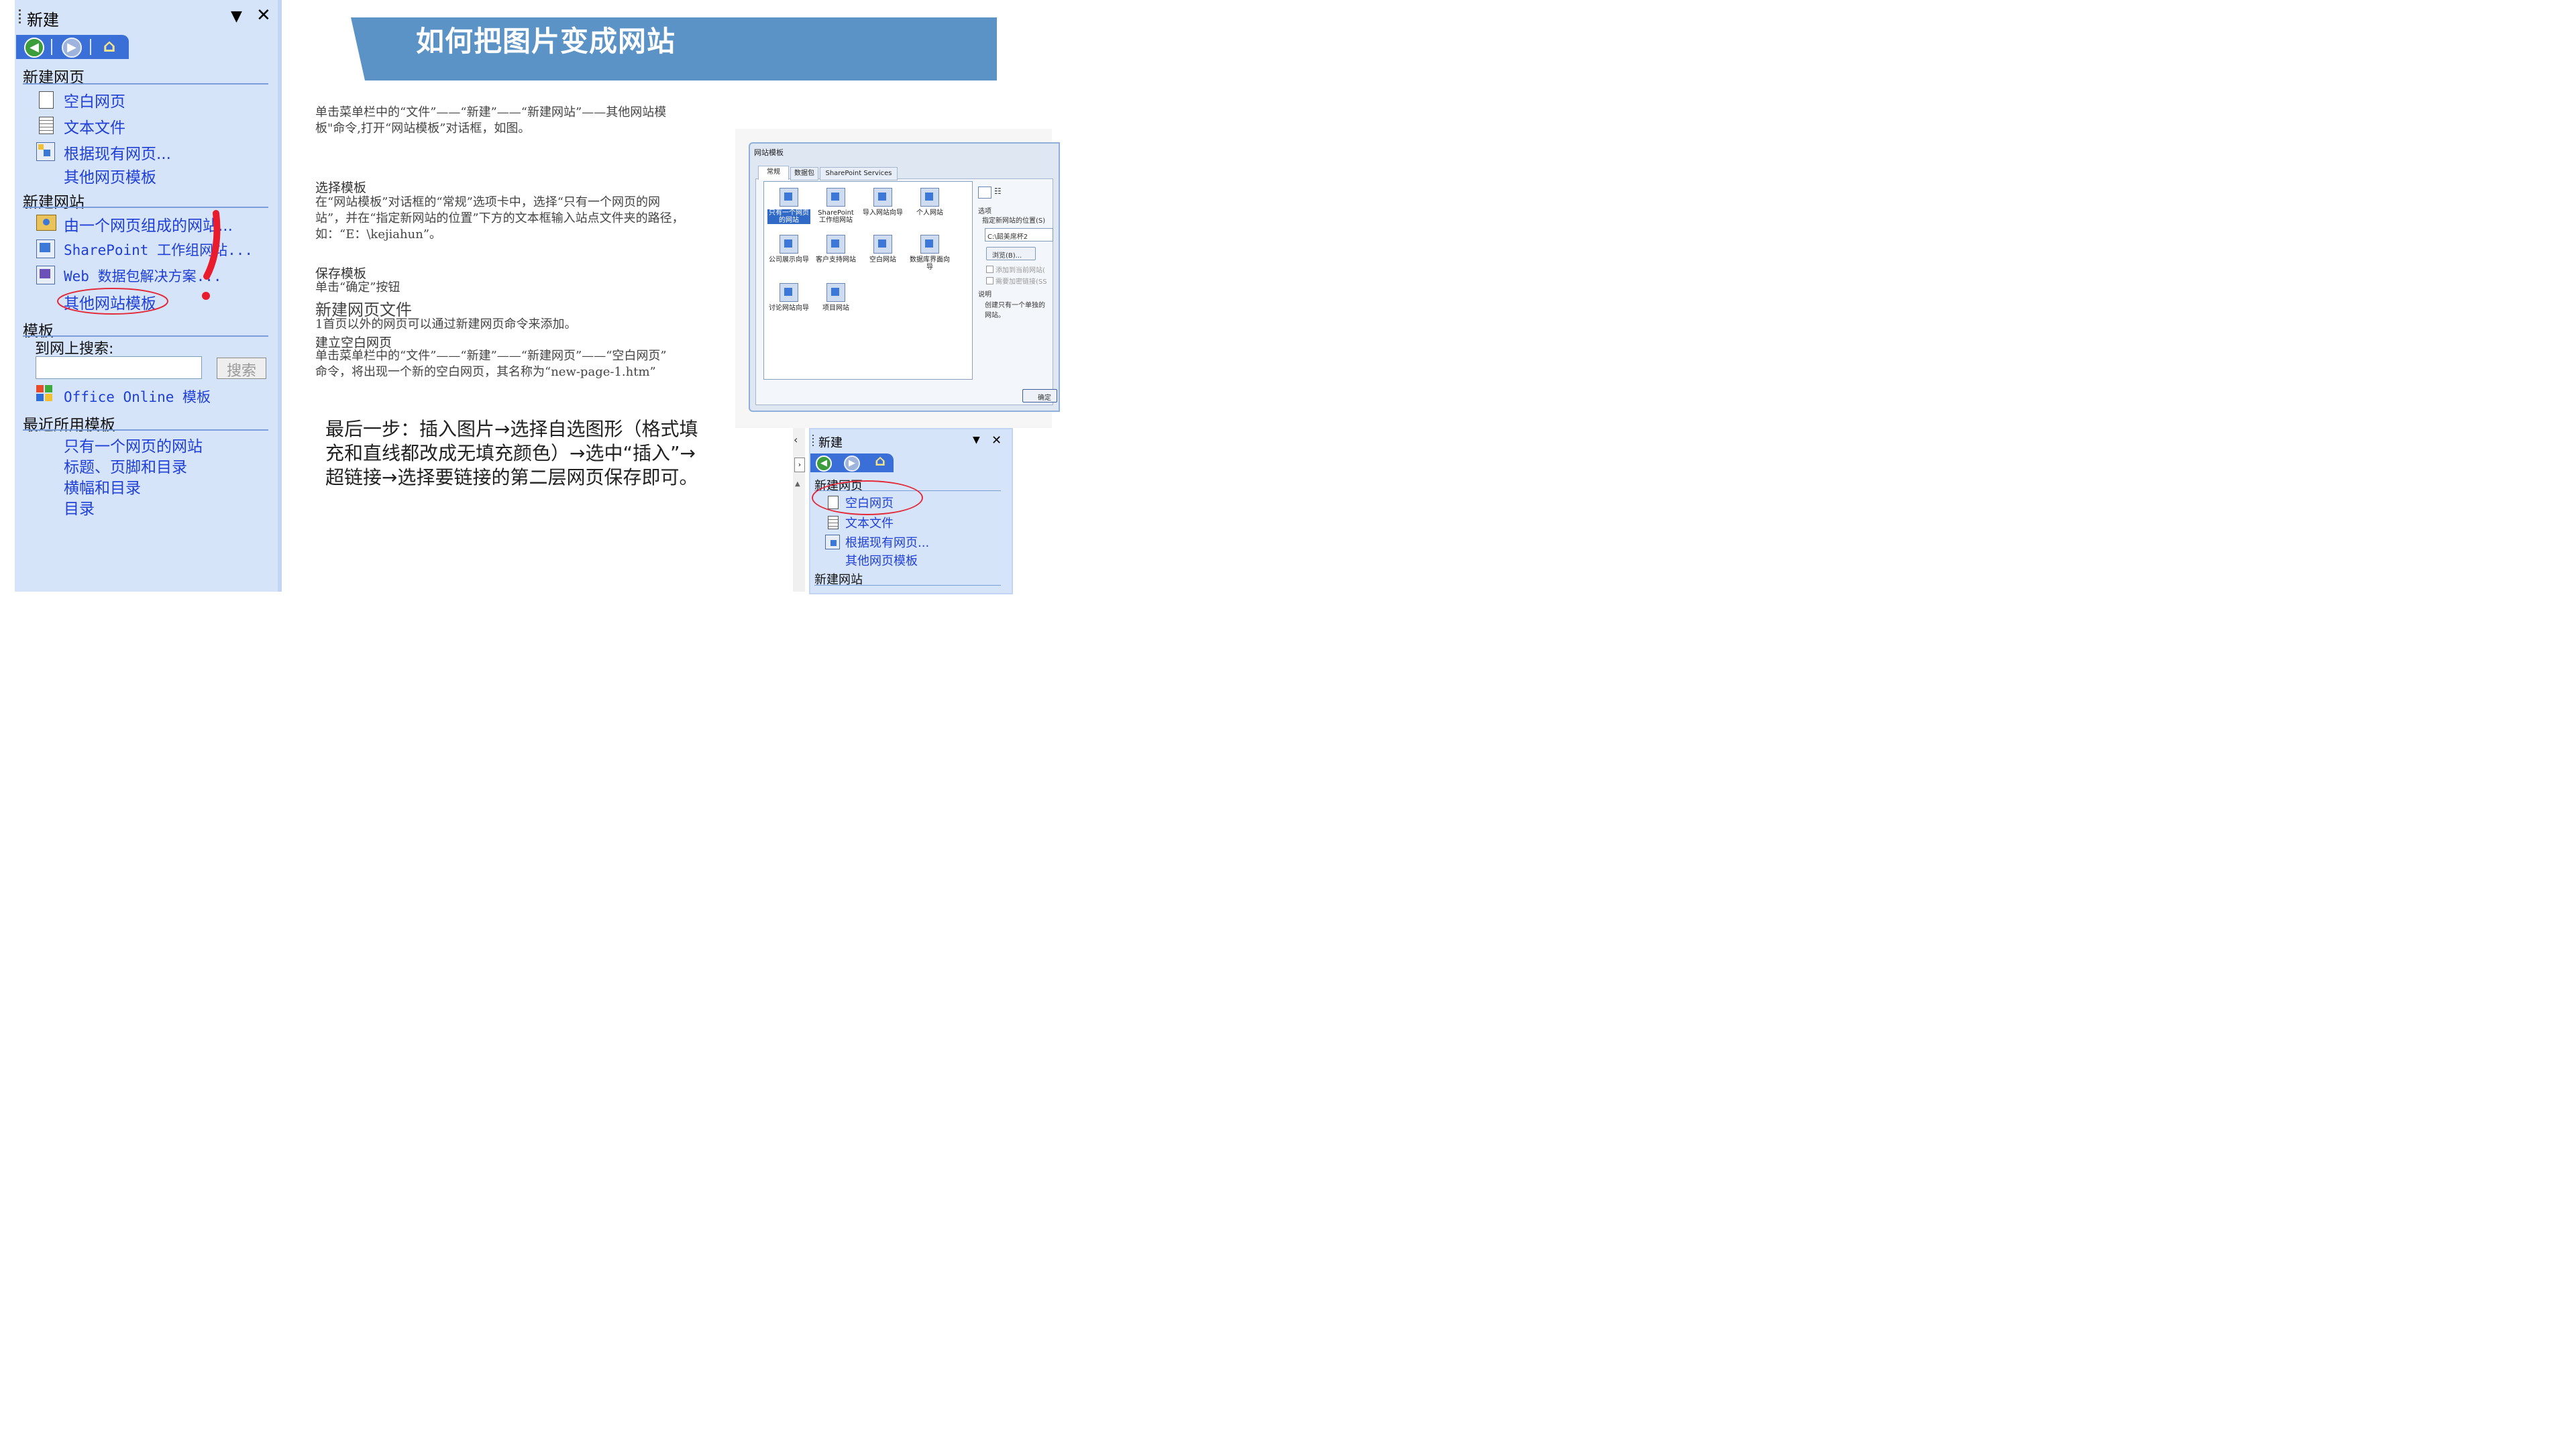  Describe the element at coordinates (1014, 221) in the screenshot. I see `location-label: 指定新网站的位置(S)` at that location.